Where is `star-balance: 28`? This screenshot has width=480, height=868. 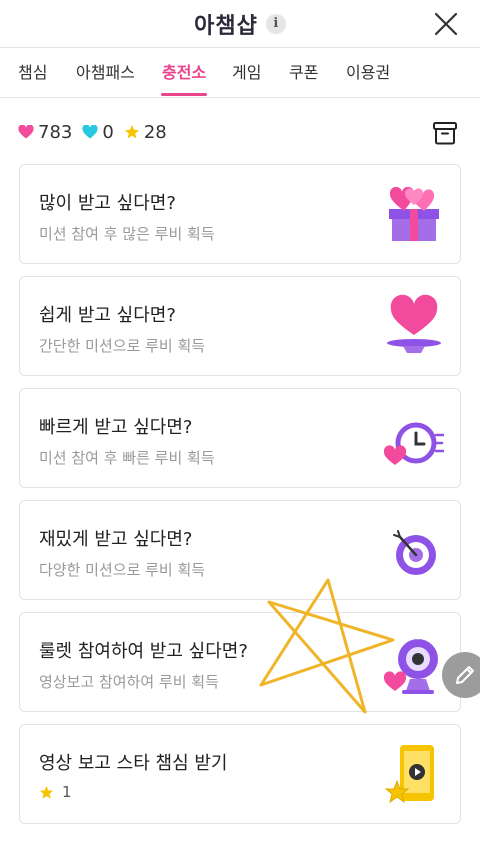
star-balance: 28 is located at coordinates (145, 132).